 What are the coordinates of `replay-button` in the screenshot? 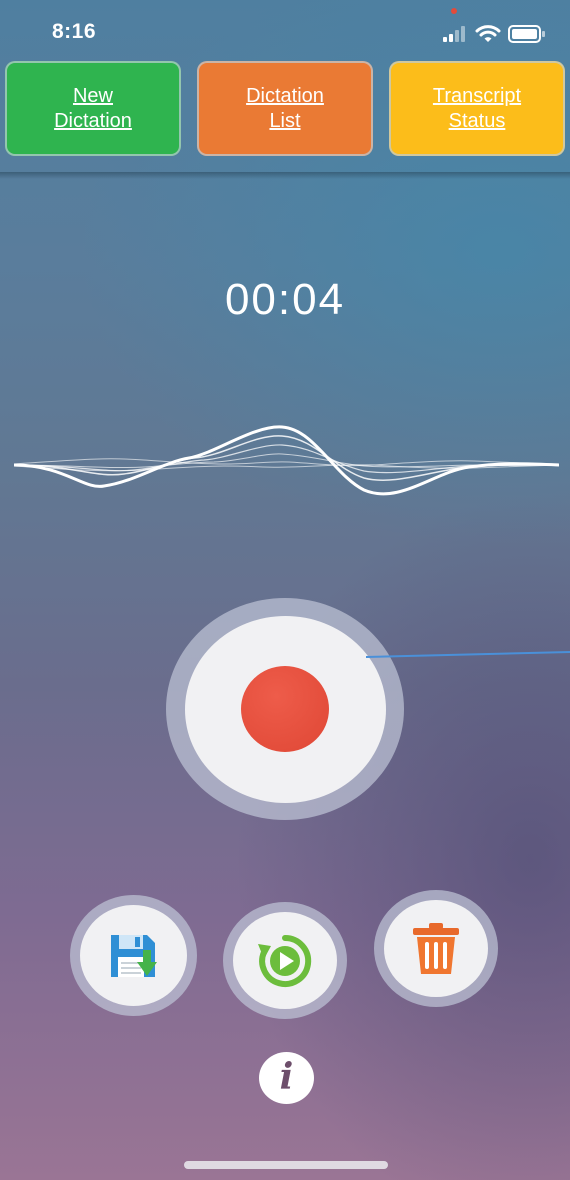 It's located at (285, 960).